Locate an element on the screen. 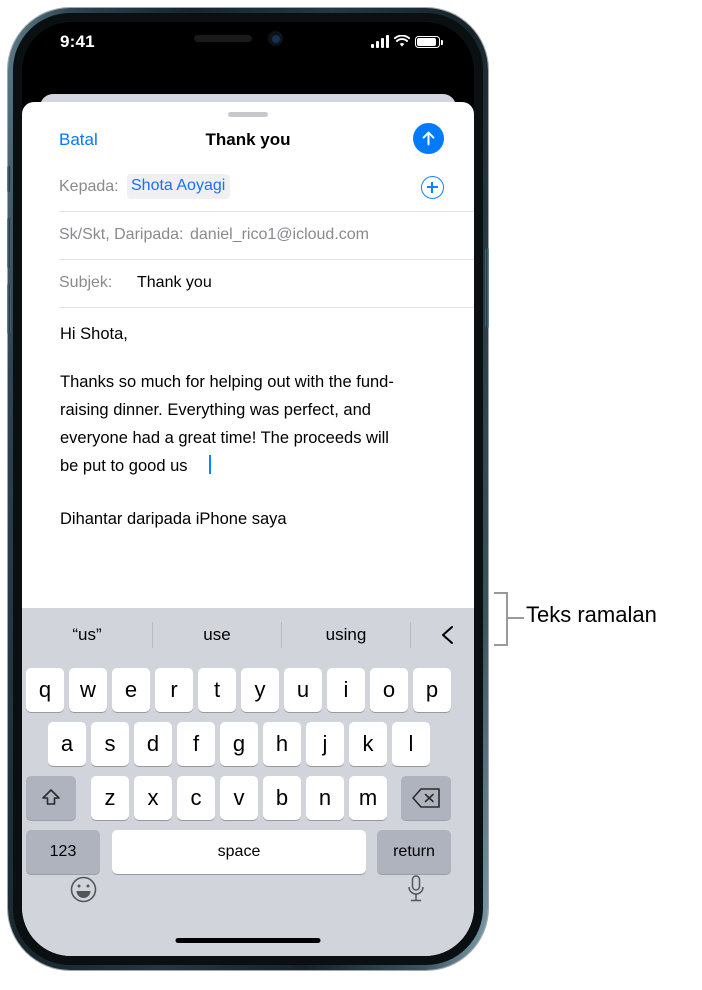 This screenshot has height=990, width=702. cc-bcc-from-label: Sk/Skt, Daripada: is located at coordinates (121, 234).